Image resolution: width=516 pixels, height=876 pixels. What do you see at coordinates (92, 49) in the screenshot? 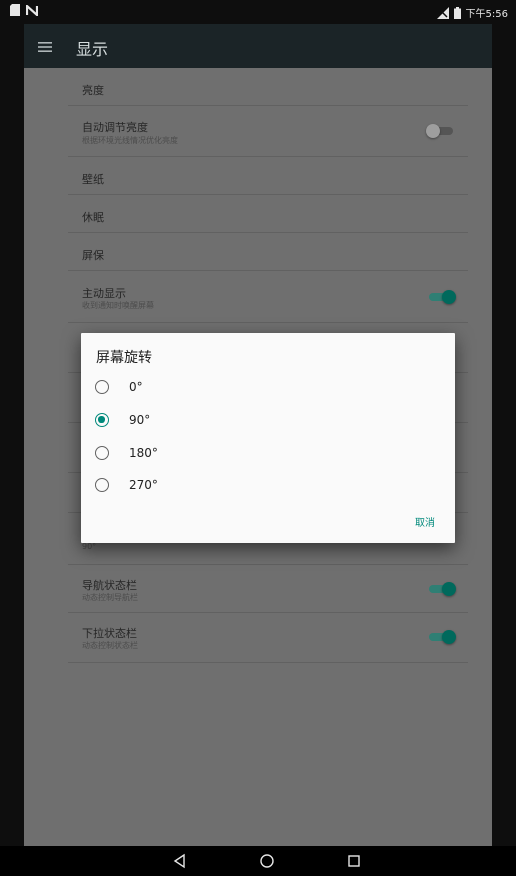
I see `page-title: 显示` at bounding box center [92, 49].